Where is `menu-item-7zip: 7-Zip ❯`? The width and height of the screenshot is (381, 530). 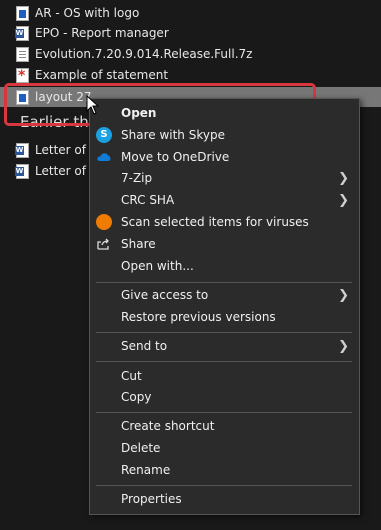 menu-item-7zip: 7-Zip ❯ is located at coordinates (224, 178).